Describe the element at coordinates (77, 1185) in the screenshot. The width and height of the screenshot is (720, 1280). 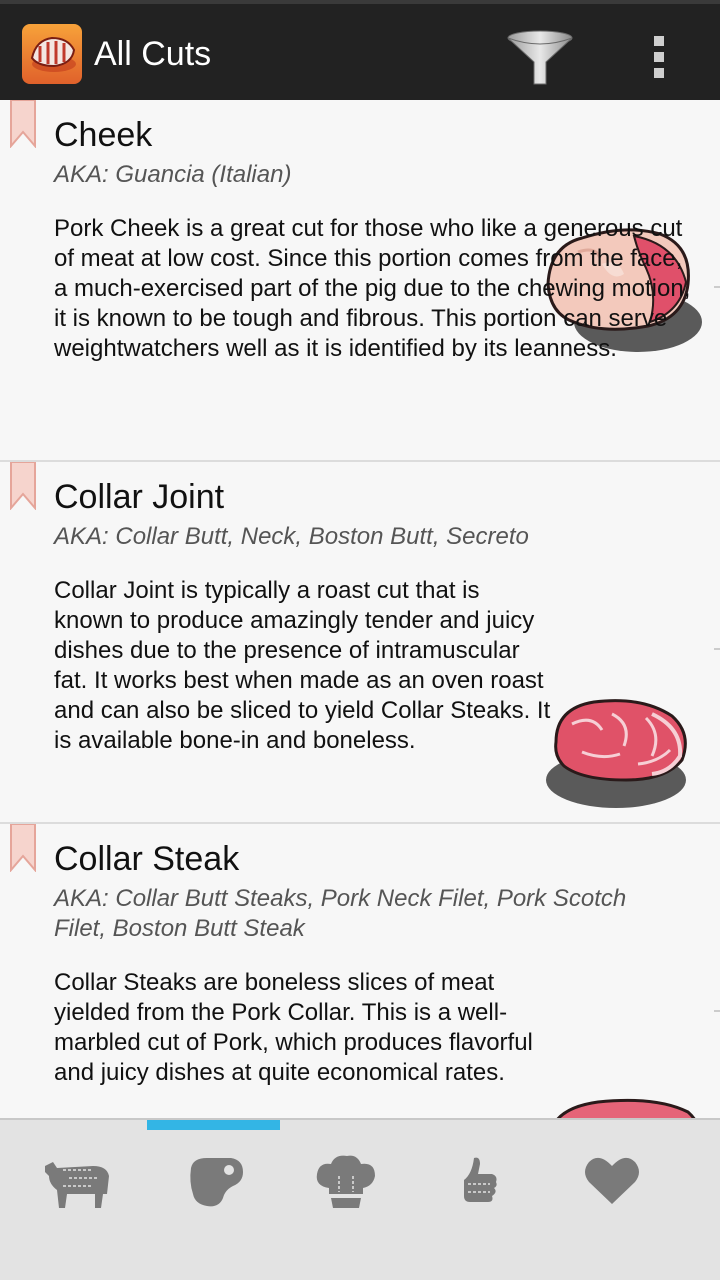
I see `animal-icon` at that location.